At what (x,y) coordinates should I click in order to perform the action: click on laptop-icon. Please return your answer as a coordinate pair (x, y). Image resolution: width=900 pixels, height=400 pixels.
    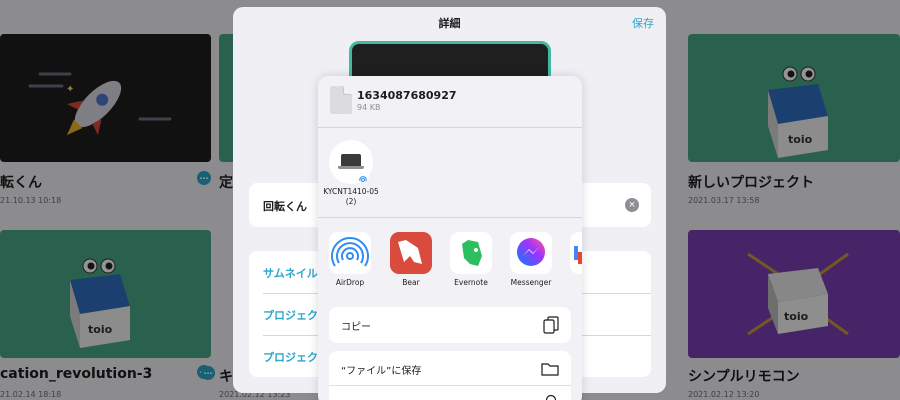
    Looking at the image, I should click on (351, 160).